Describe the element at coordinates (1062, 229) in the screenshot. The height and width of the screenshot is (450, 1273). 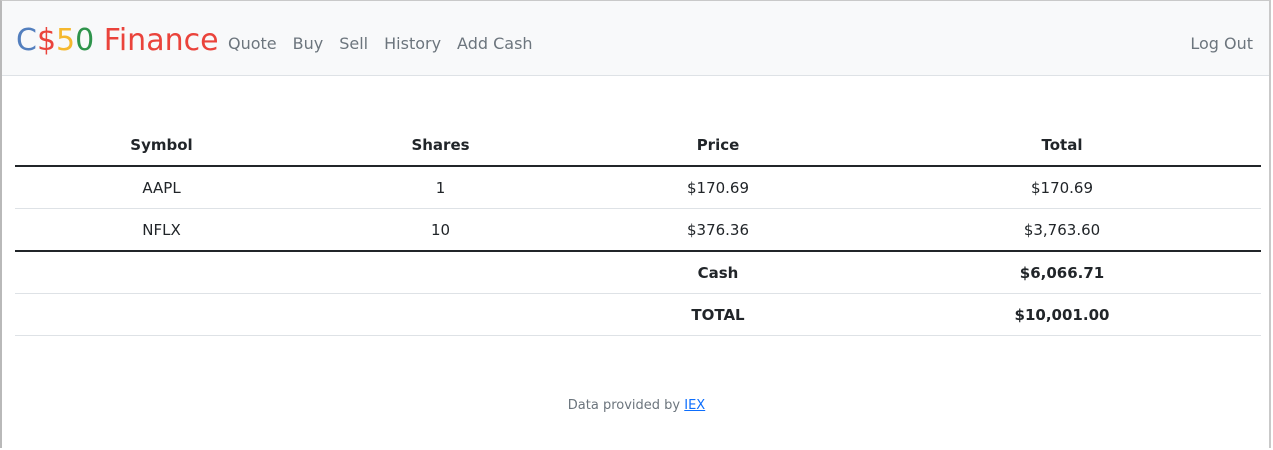
I see `cell-total: $3,763.60` at that location.